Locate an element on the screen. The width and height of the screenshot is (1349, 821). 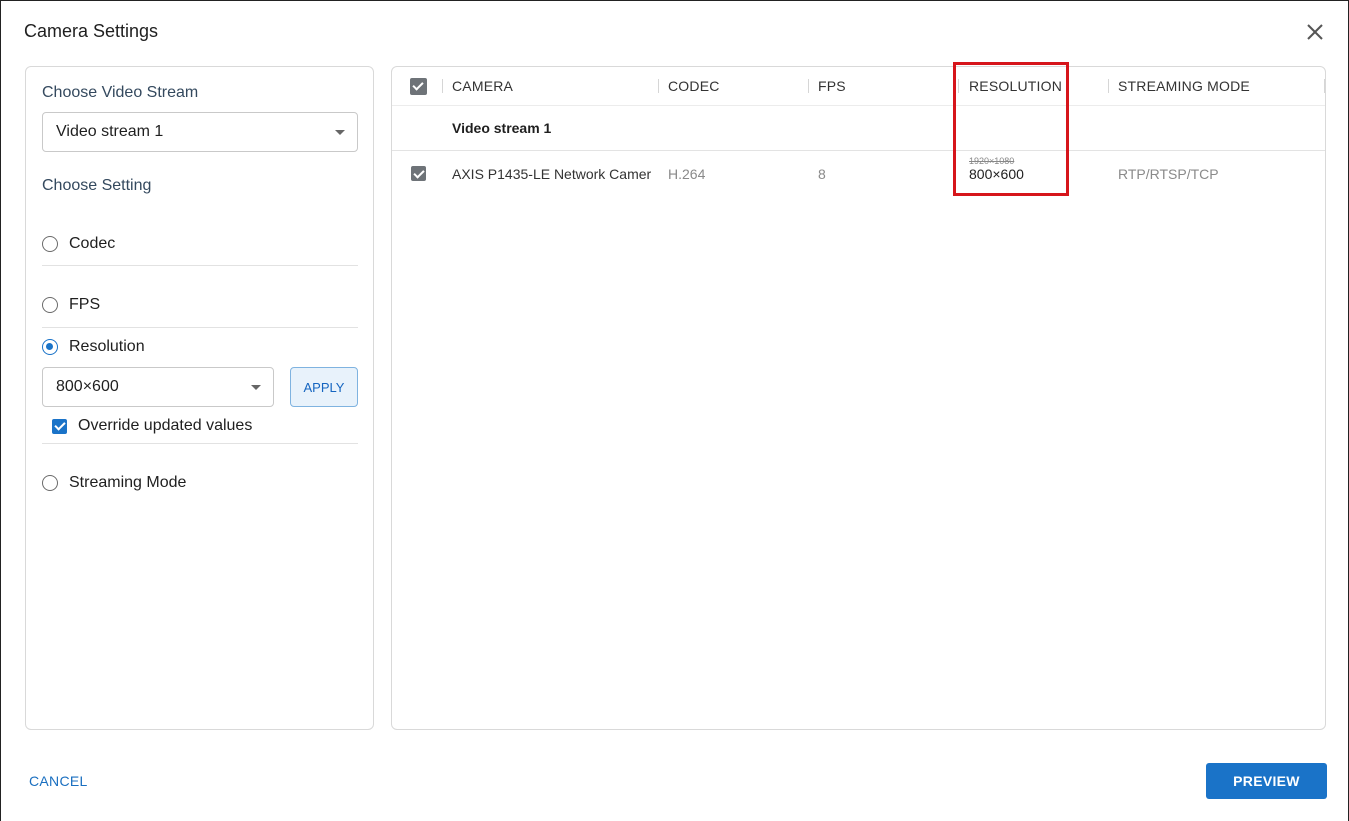
option-streaming-mode: Streaming Mode is located at coordinates (200, 483).